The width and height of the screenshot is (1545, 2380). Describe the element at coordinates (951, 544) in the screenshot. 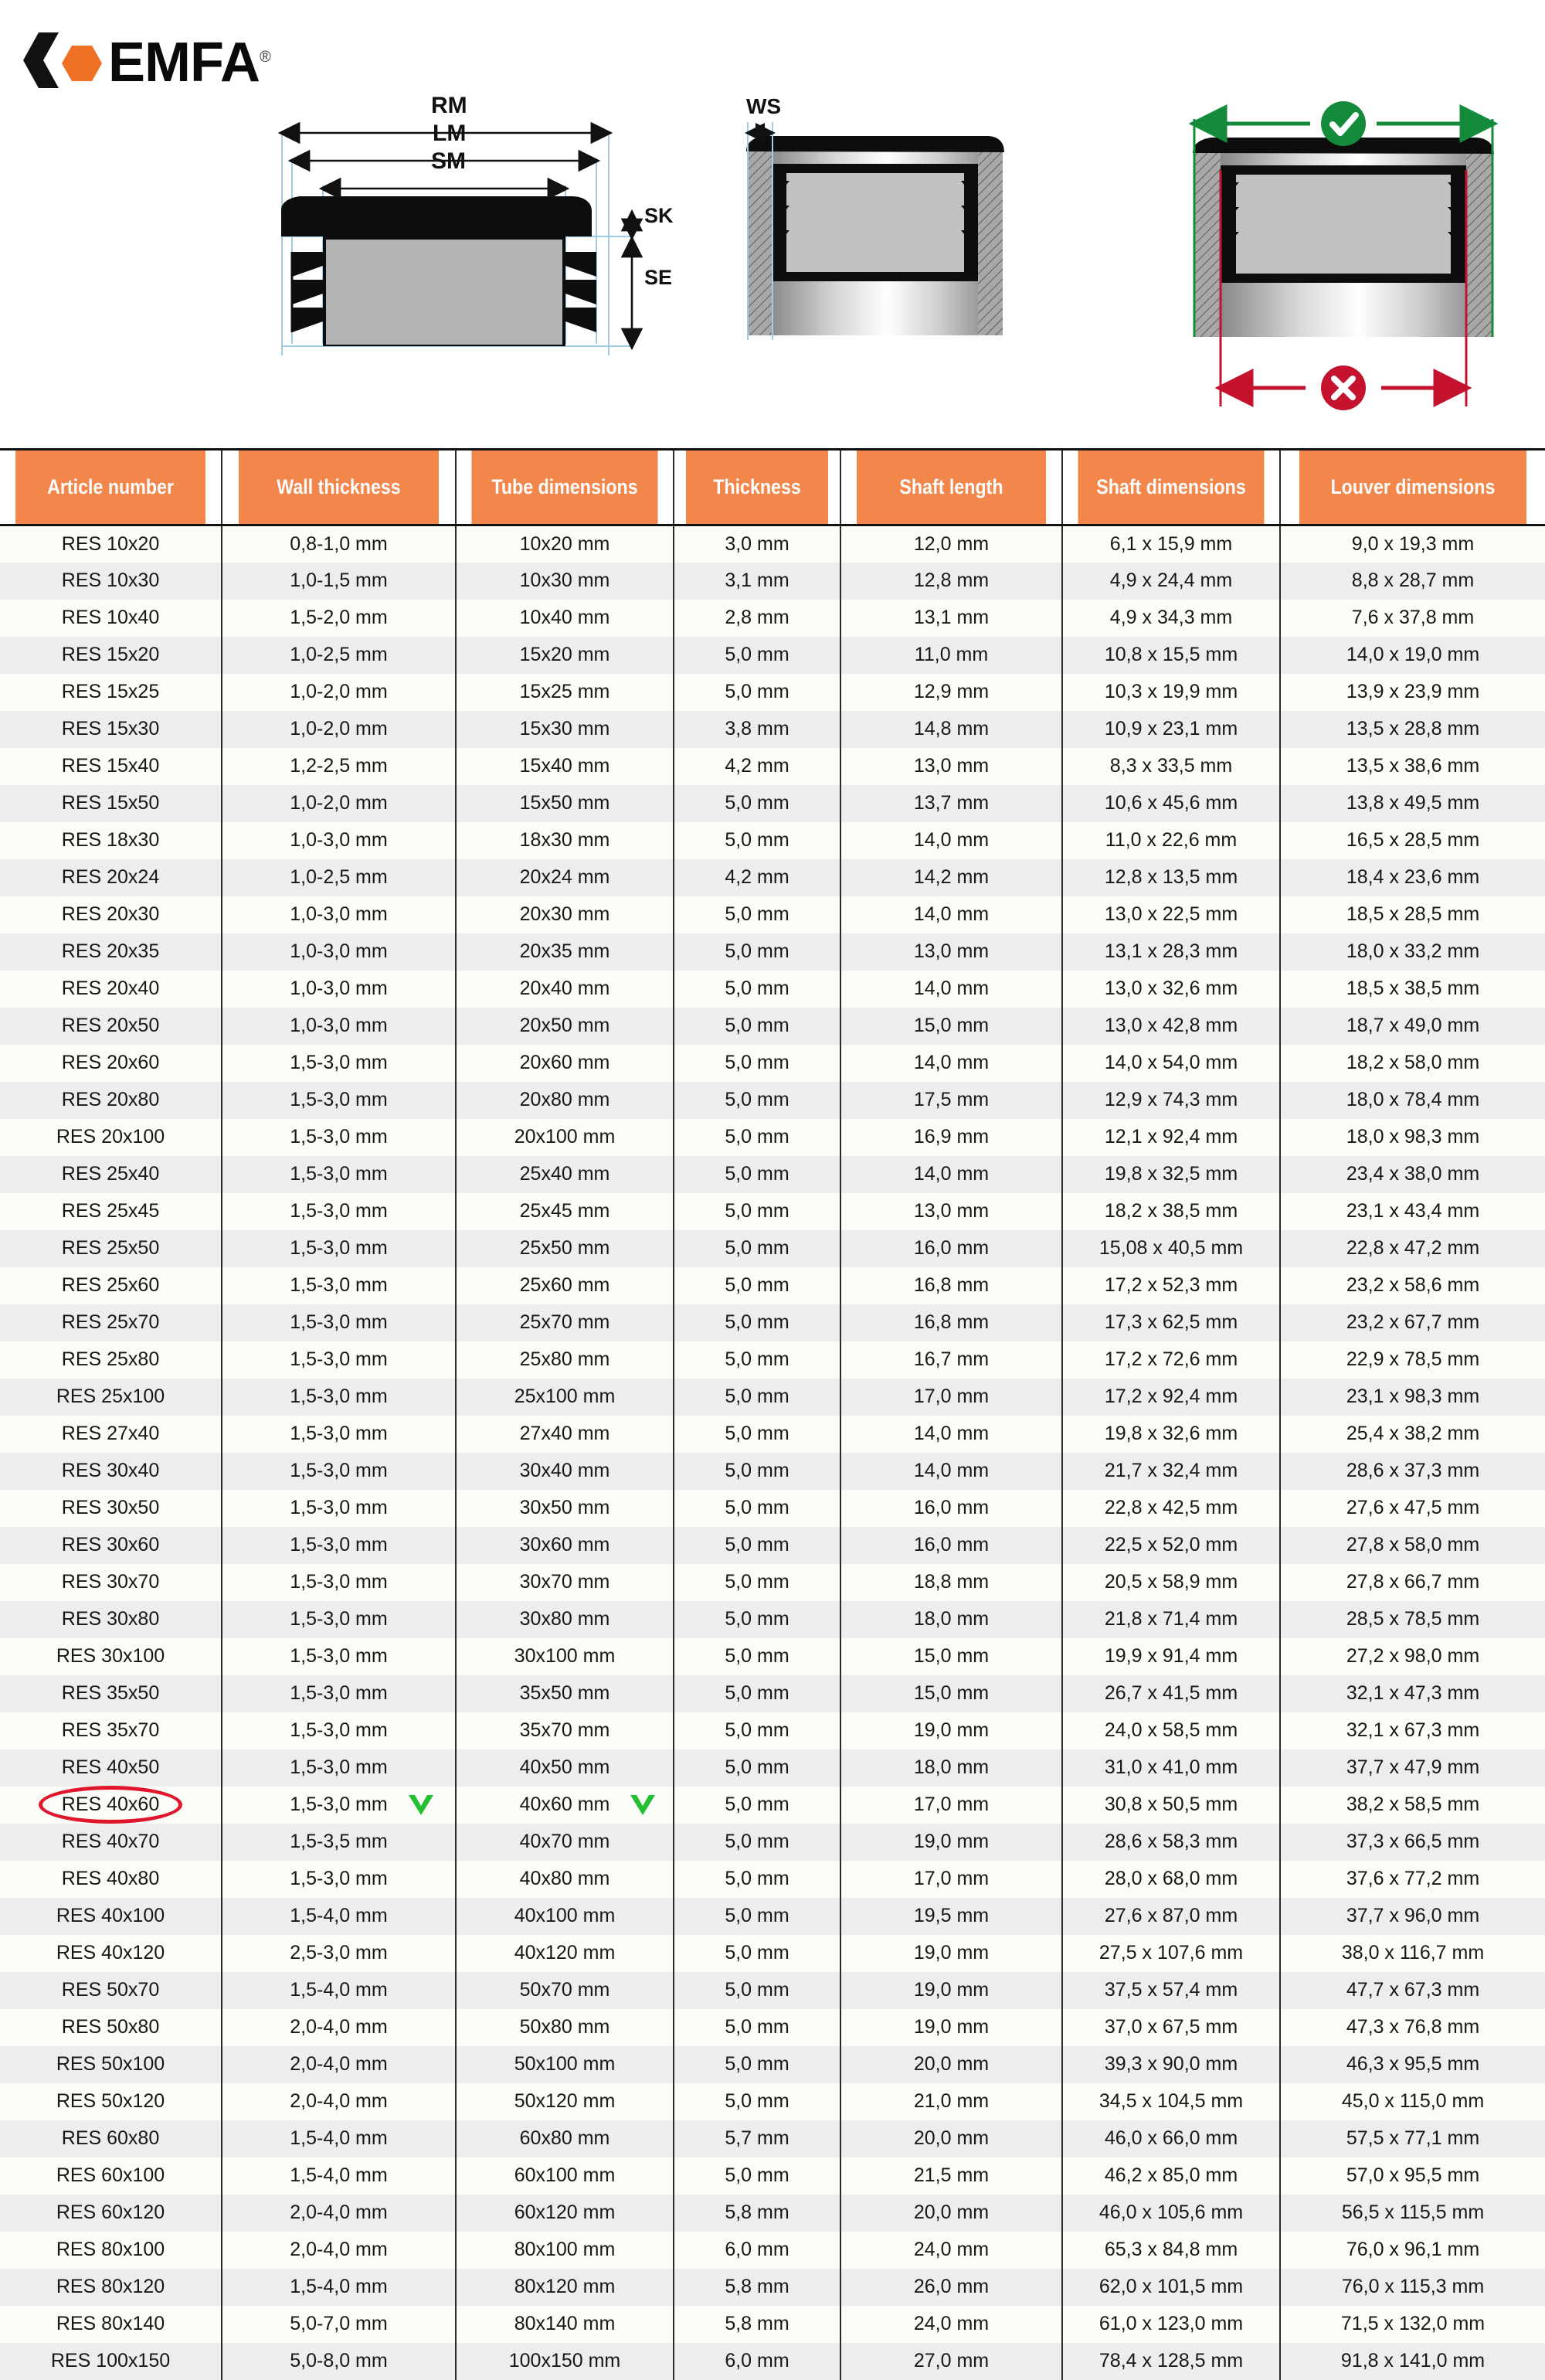

I see `cell-shaft-length: 12,0 mm` at that location.